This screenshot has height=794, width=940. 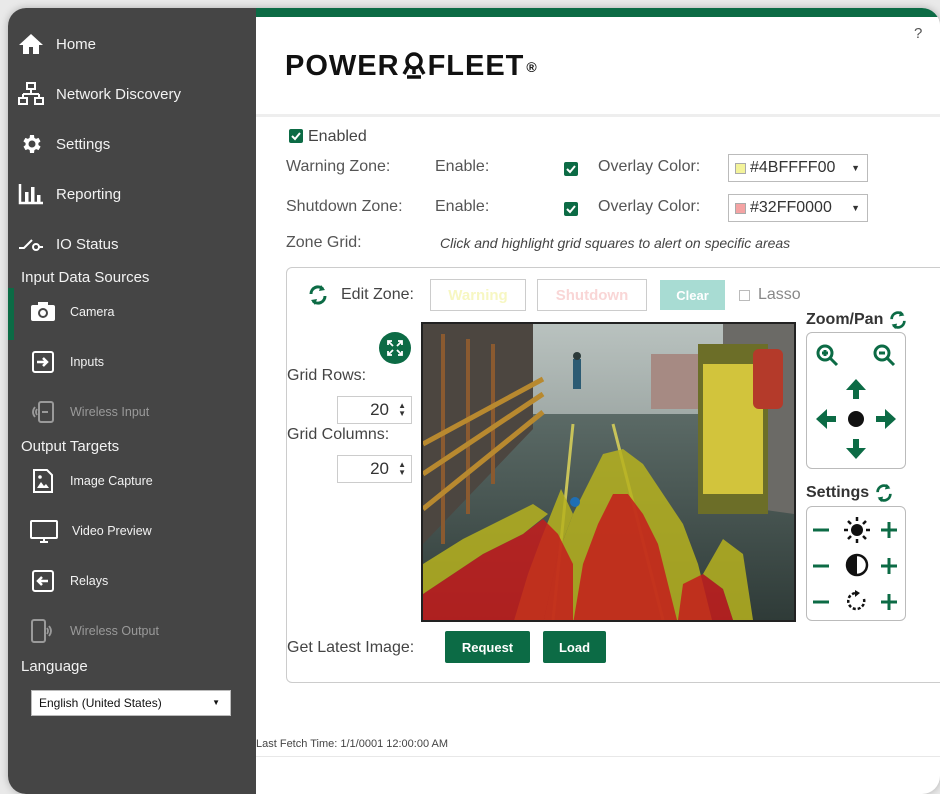 What do you see at coordinates (798, 168) in the screenshot?
I see `warning-color-select: #4BFFFF00 ▼` at bounding box center [798, 168].